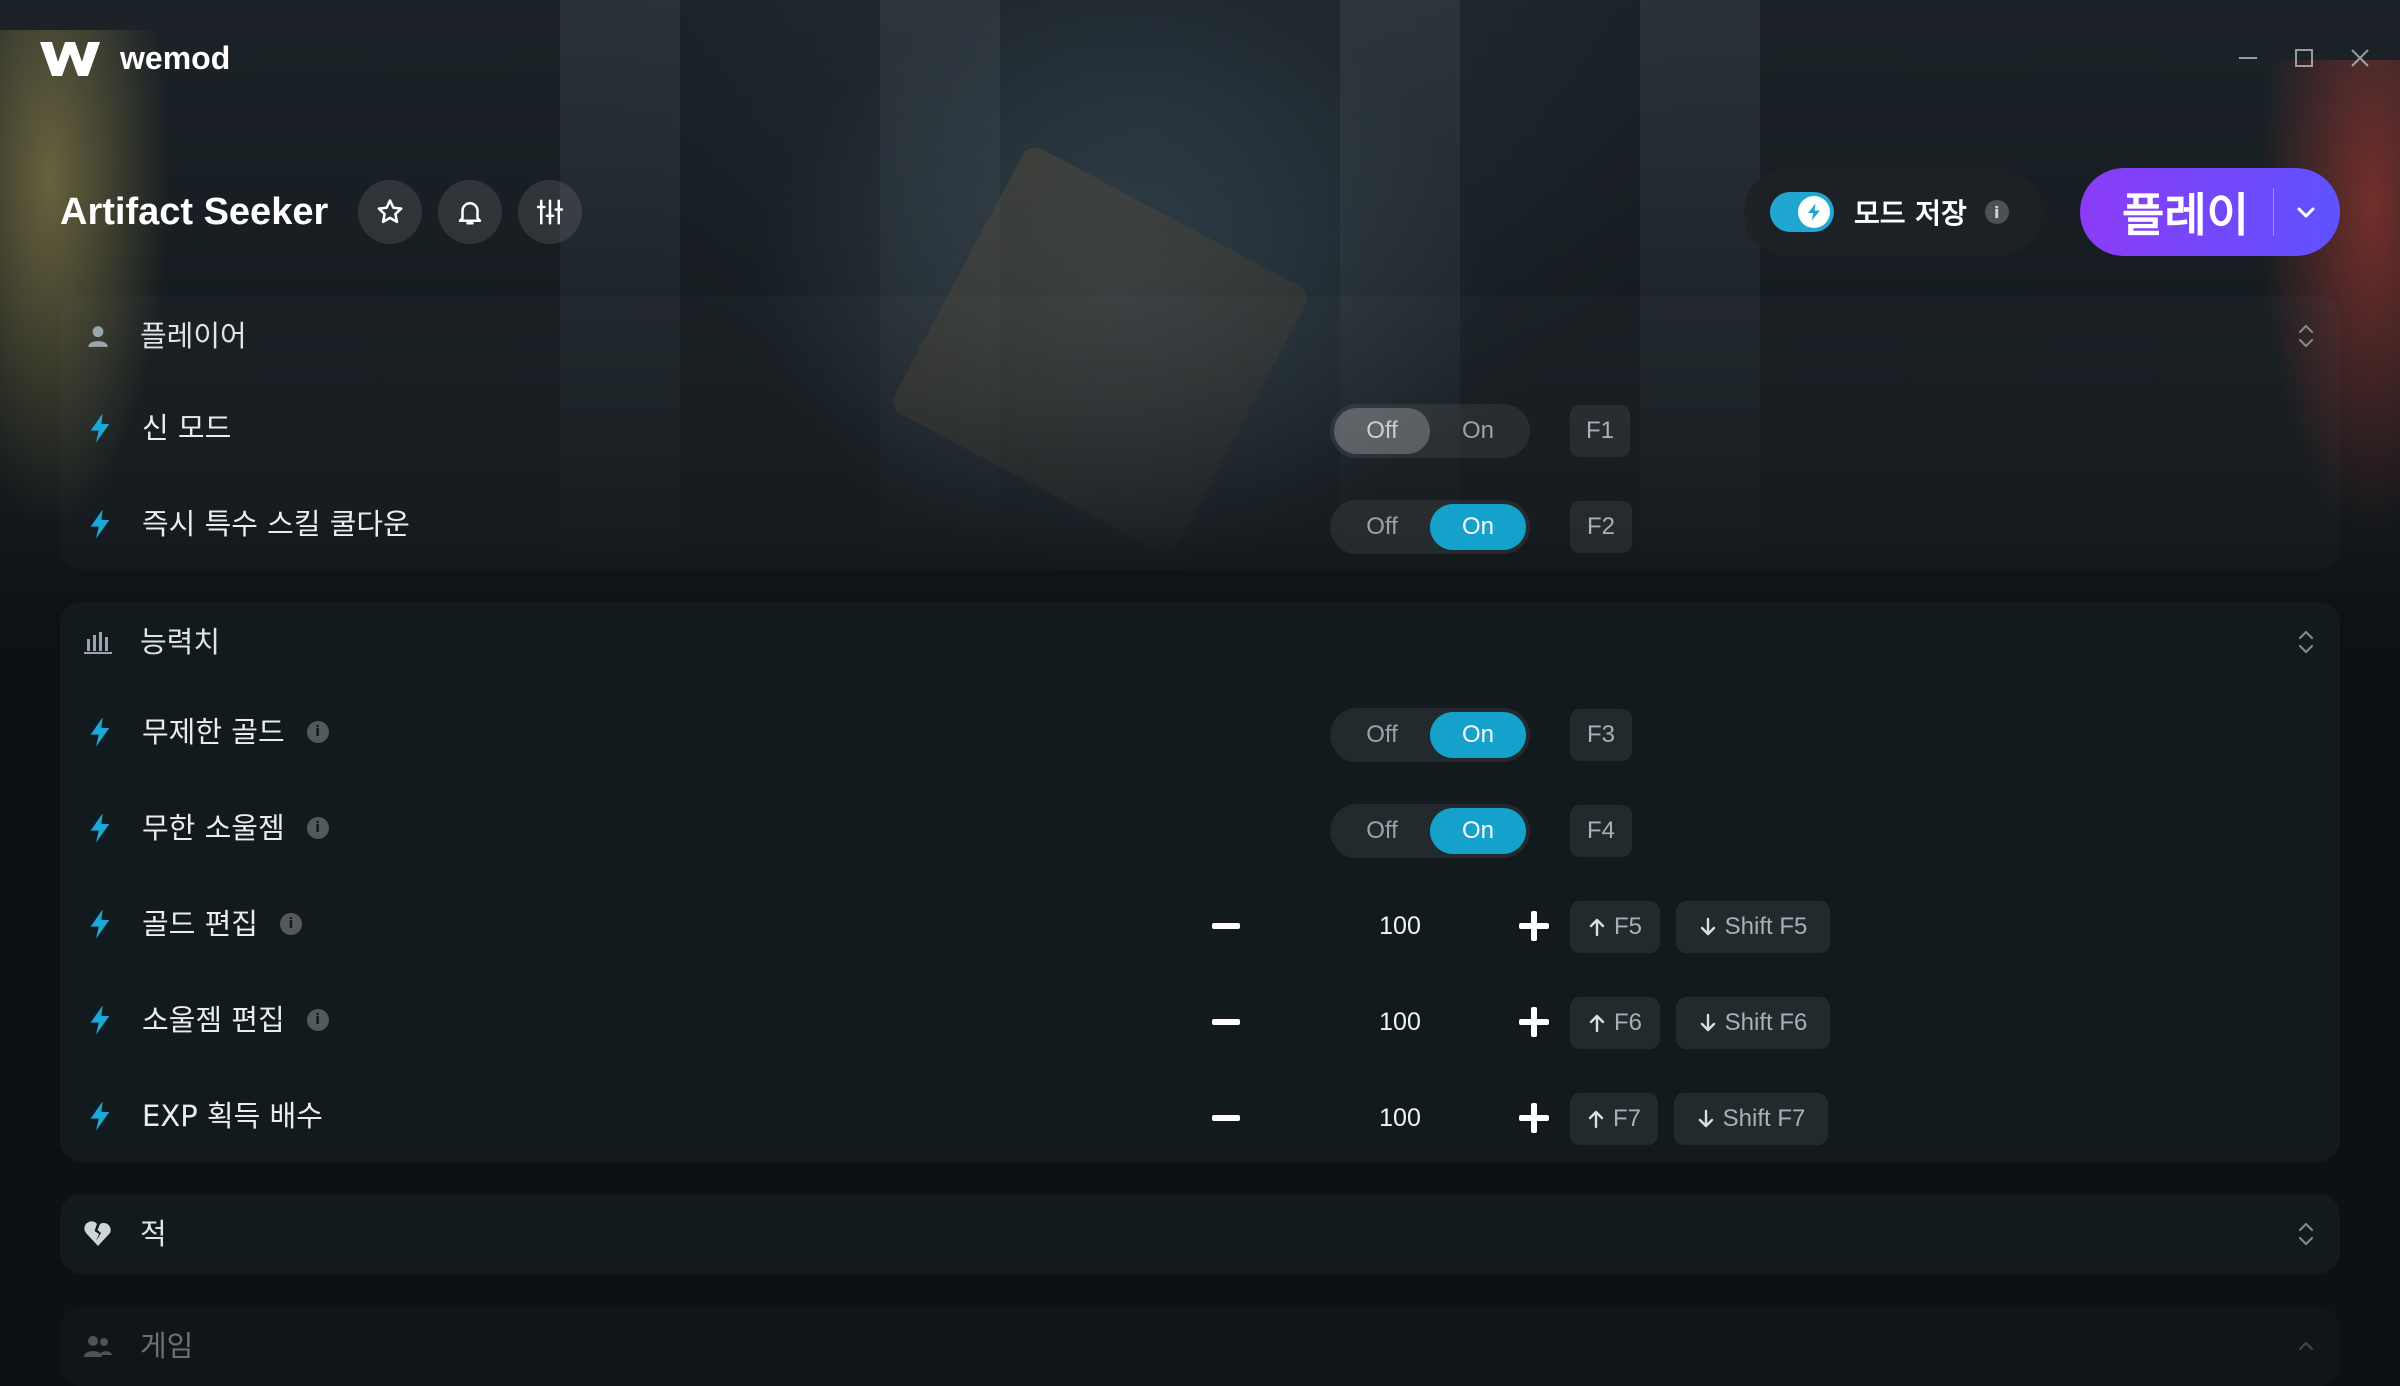 This screenshot has width=2400, height=1386. I want to click on maximize-icon, so click(2304, 58).